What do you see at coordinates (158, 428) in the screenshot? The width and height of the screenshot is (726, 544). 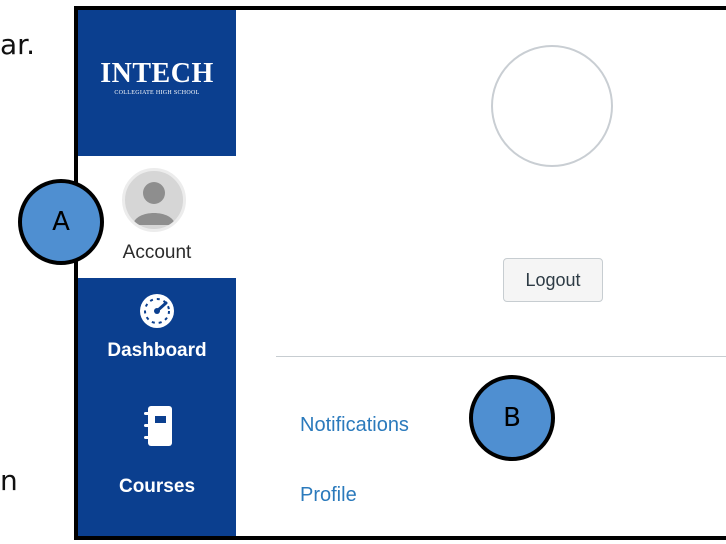 I see `notebook-icon` at bounding box center [158, 428].